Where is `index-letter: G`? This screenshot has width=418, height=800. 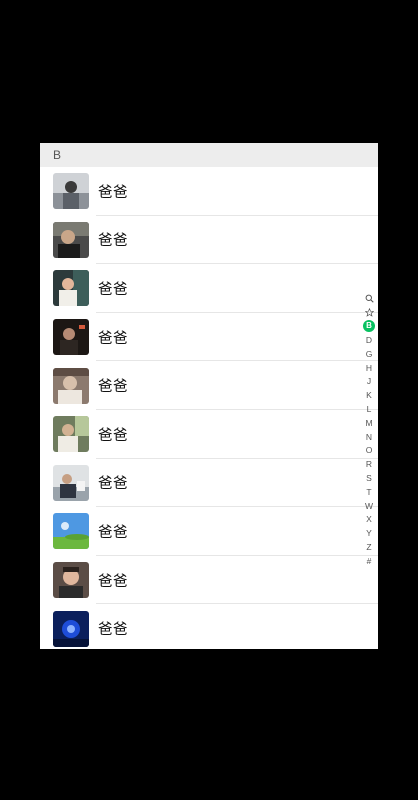 index-letter: G is located at coordinates (369, 354).